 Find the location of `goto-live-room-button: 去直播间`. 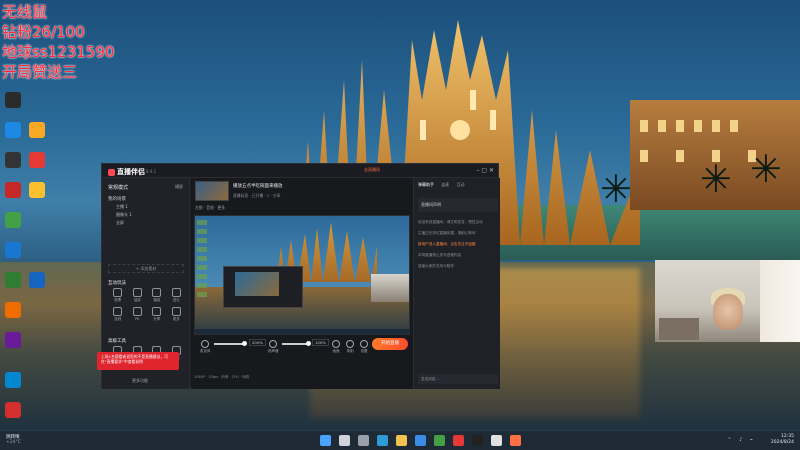

goto-live-room-button: 去直播间 is located at coordinates (372, 170).